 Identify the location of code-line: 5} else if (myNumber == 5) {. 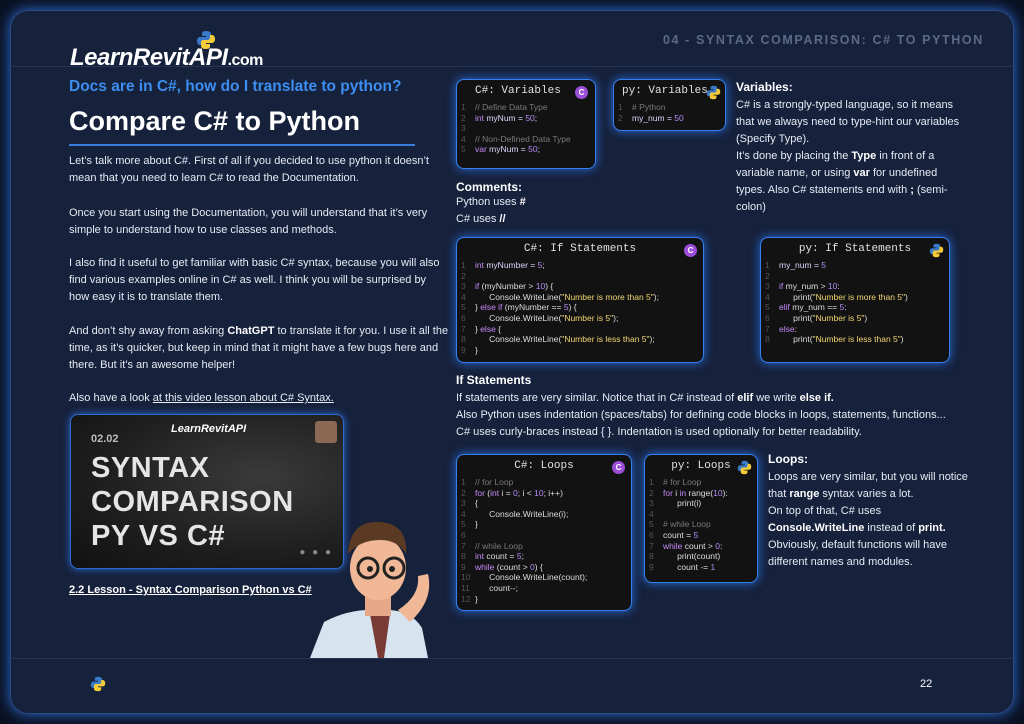
(560, 307).